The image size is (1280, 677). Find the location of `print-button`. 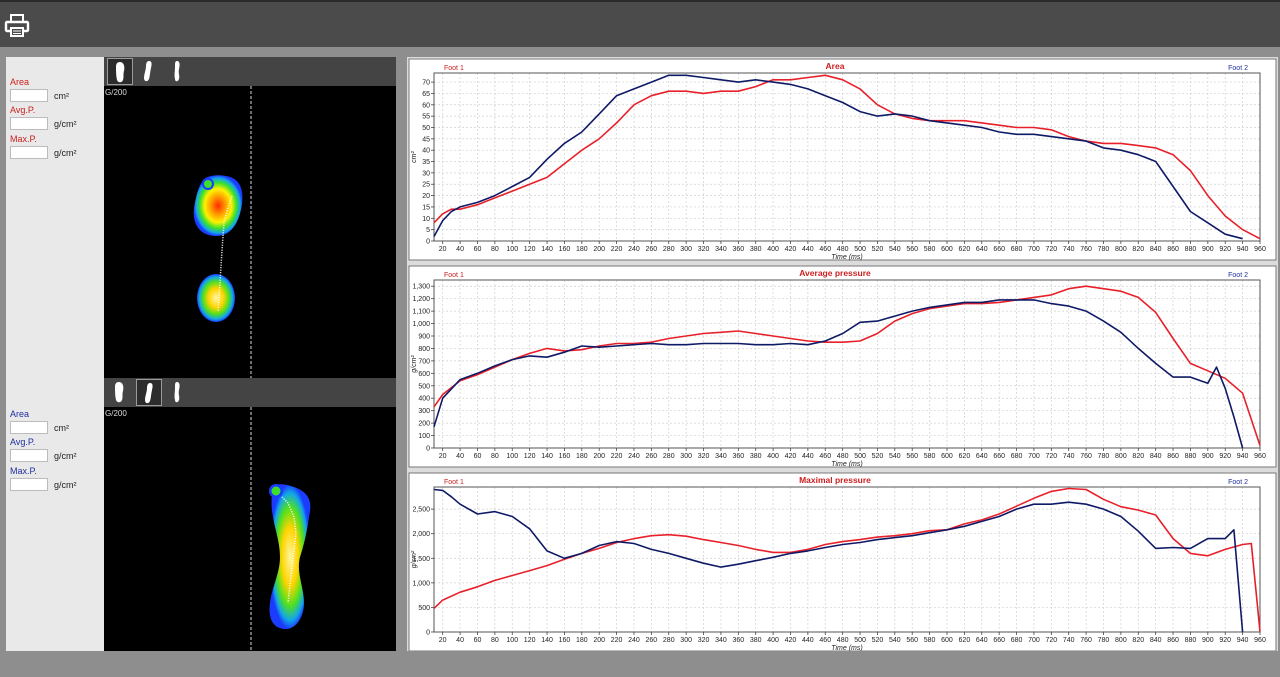

print-button is located at coordinates (18, 26).